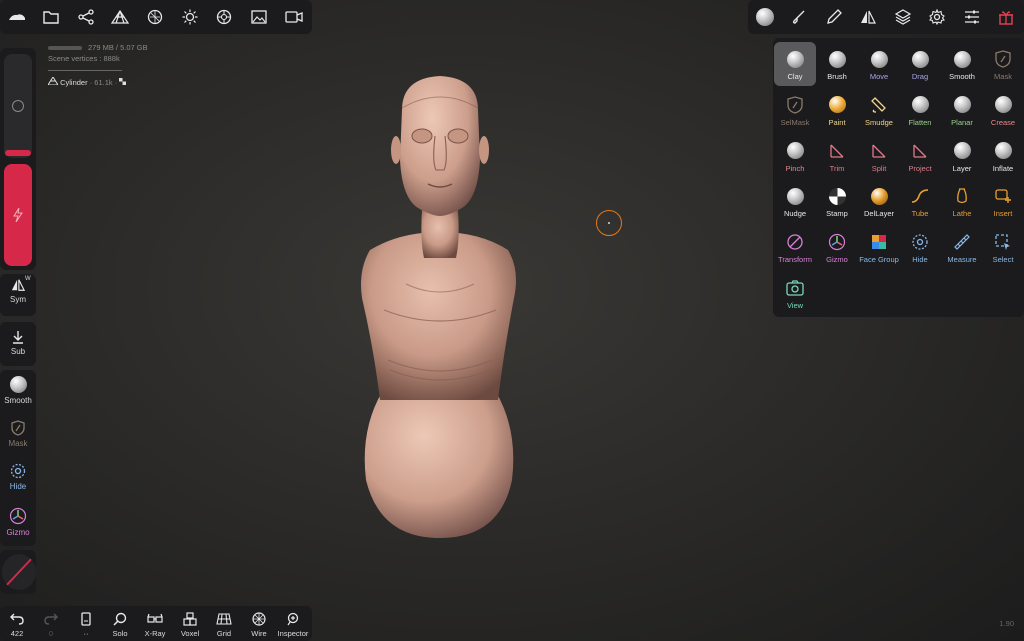  Describe the element at coordinates (120, 17) in the screenshot. I see `topology-icon` at that location.